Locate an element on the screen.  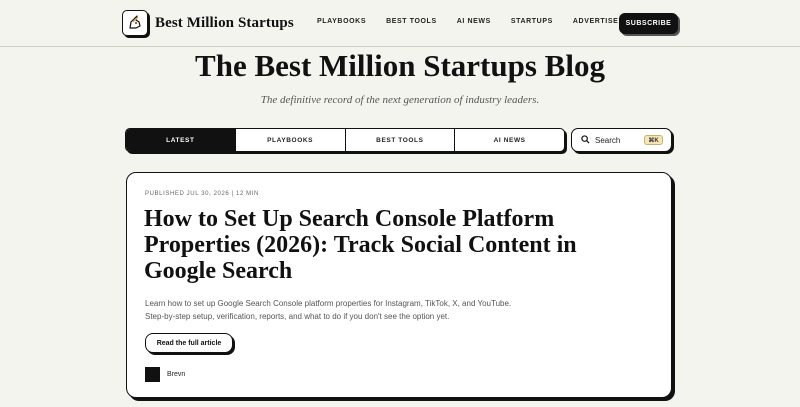
author-name: Brevn is located at coordinates (176, 374).